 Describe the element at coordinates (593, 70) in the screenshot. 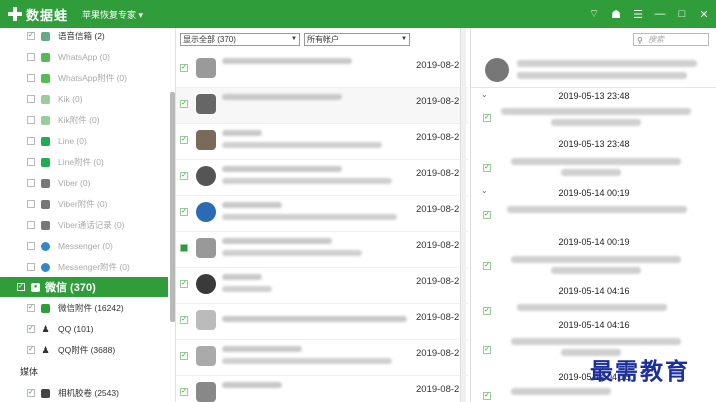

I see `chat-header` at that location.